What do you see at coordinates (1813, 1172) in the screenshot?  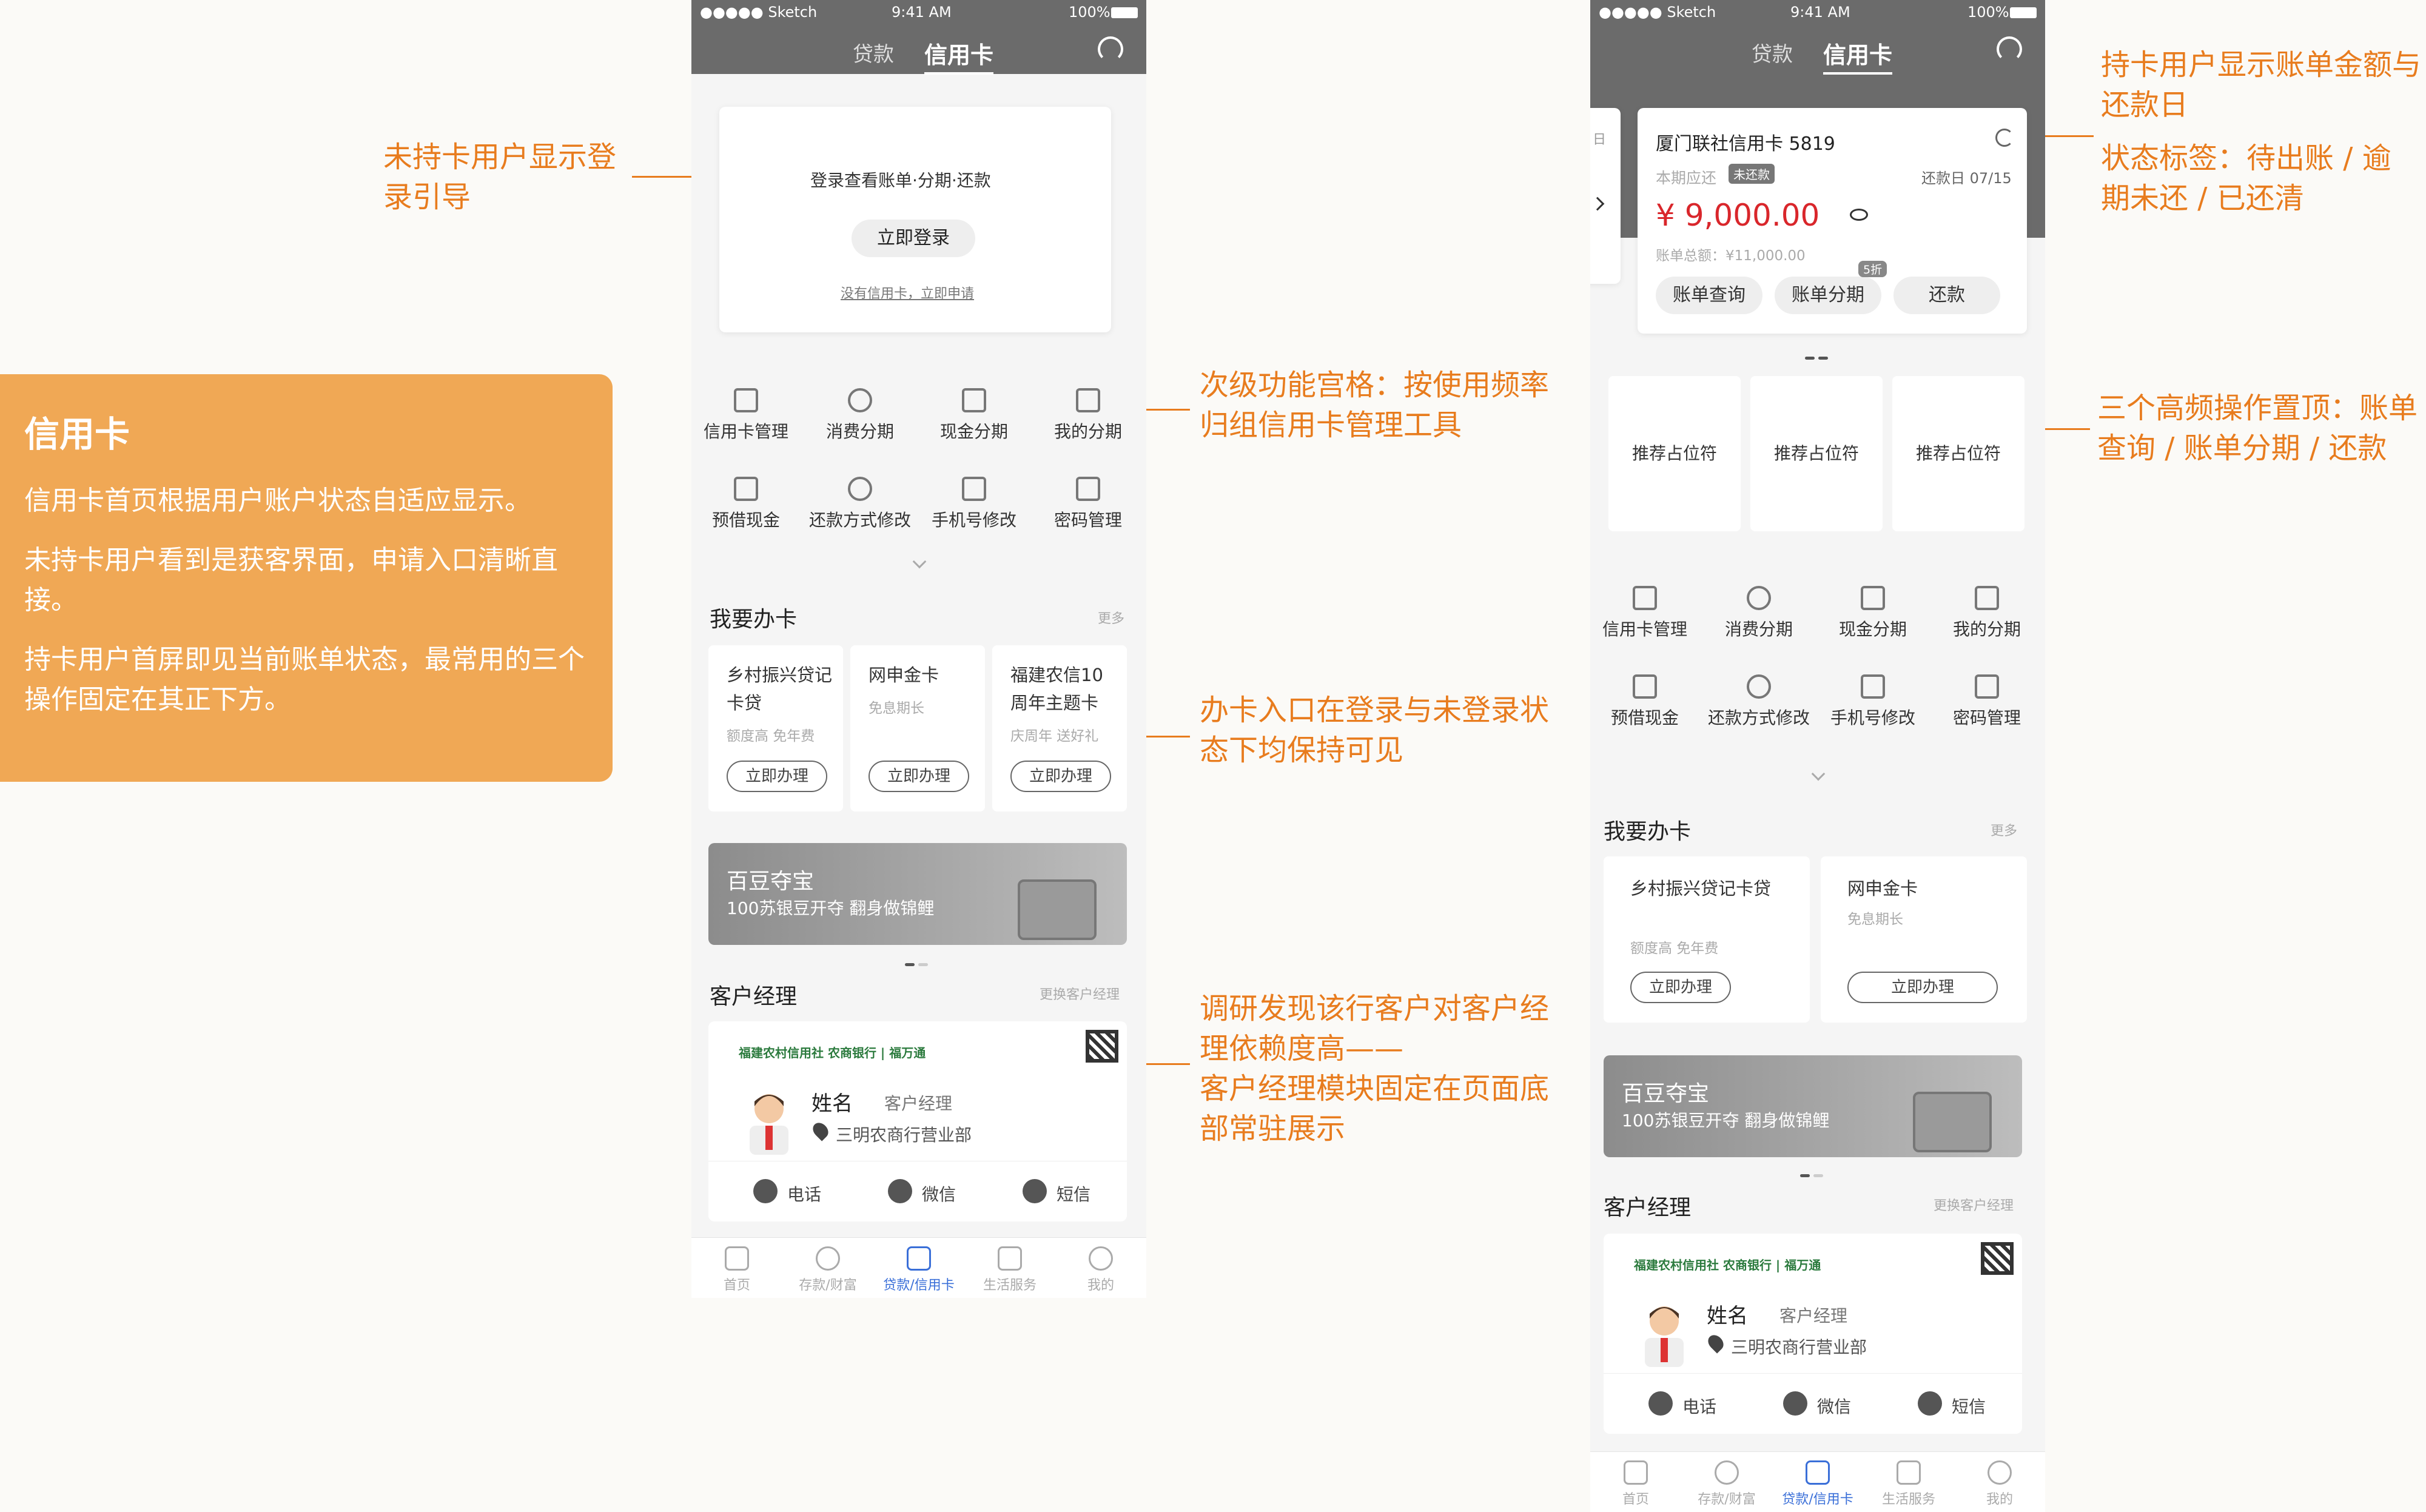 I see `banner-pager` at bounding box center [1813, 1172].